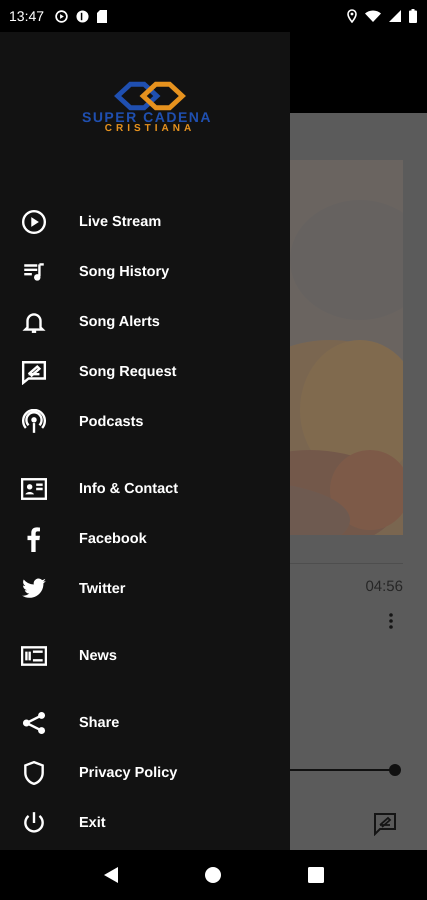  Describe the element at coordinates (34, 773) in the screenshot. I see `shield-icon` at that location.